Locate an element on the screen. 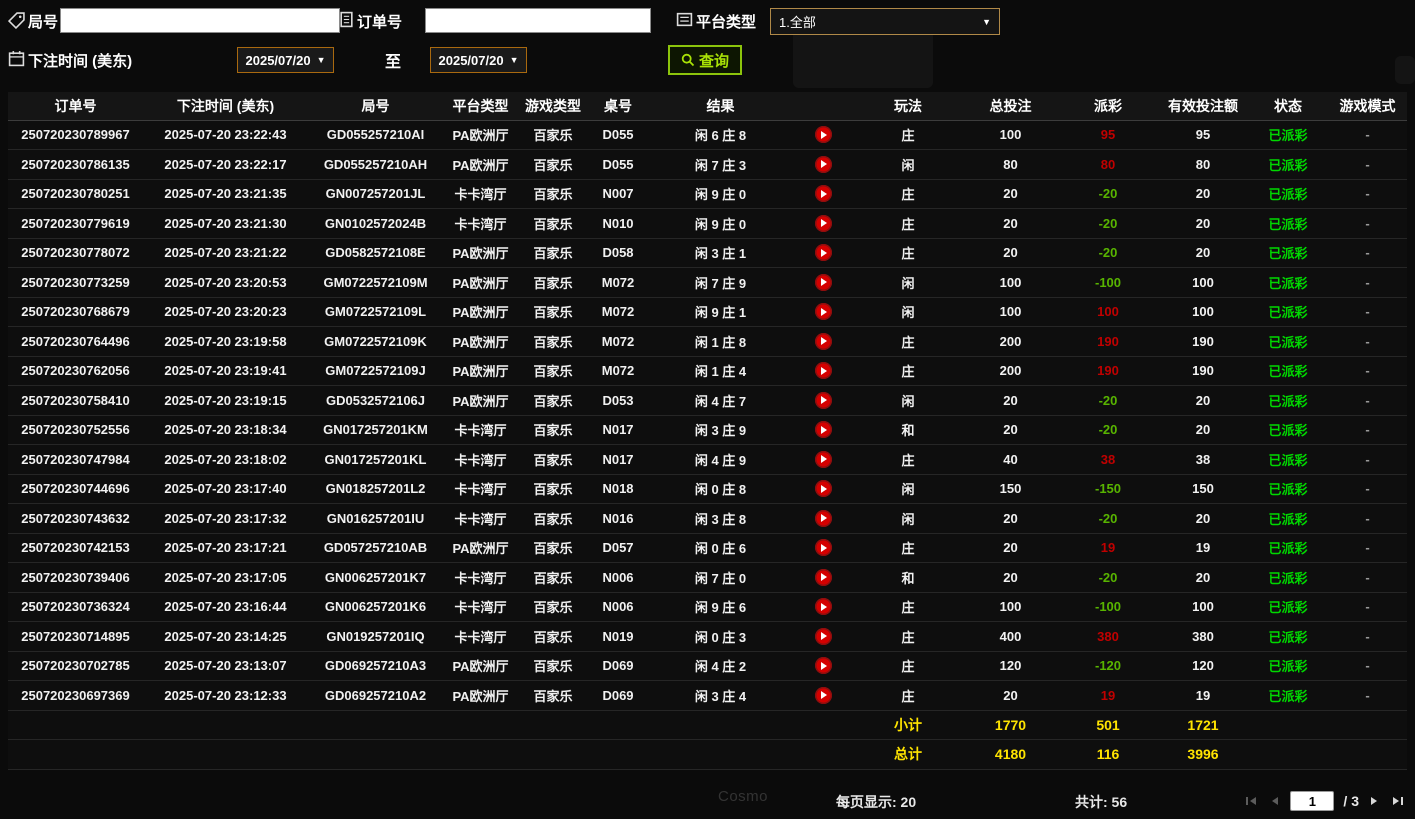 This screenshot has width=1415, height=819. platform-type-label: 平台类型 is located at coordinates (726, 22).